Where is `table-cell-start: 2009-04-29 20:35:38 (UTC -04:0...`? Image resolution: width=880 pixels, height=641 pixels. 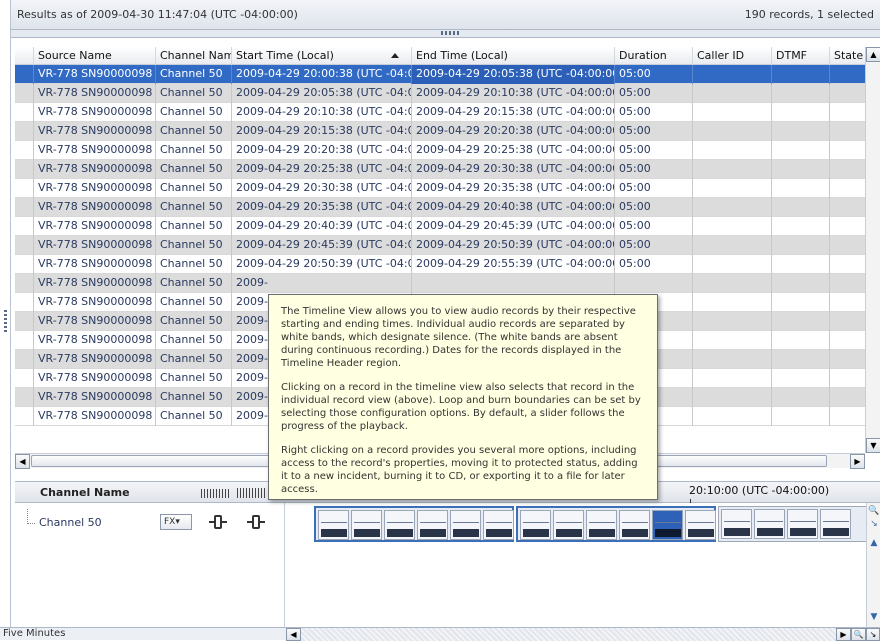
table-cell-start: 2009-04-29 20:35:38 (UTC -04:0... is located at coordinates (322, 207).